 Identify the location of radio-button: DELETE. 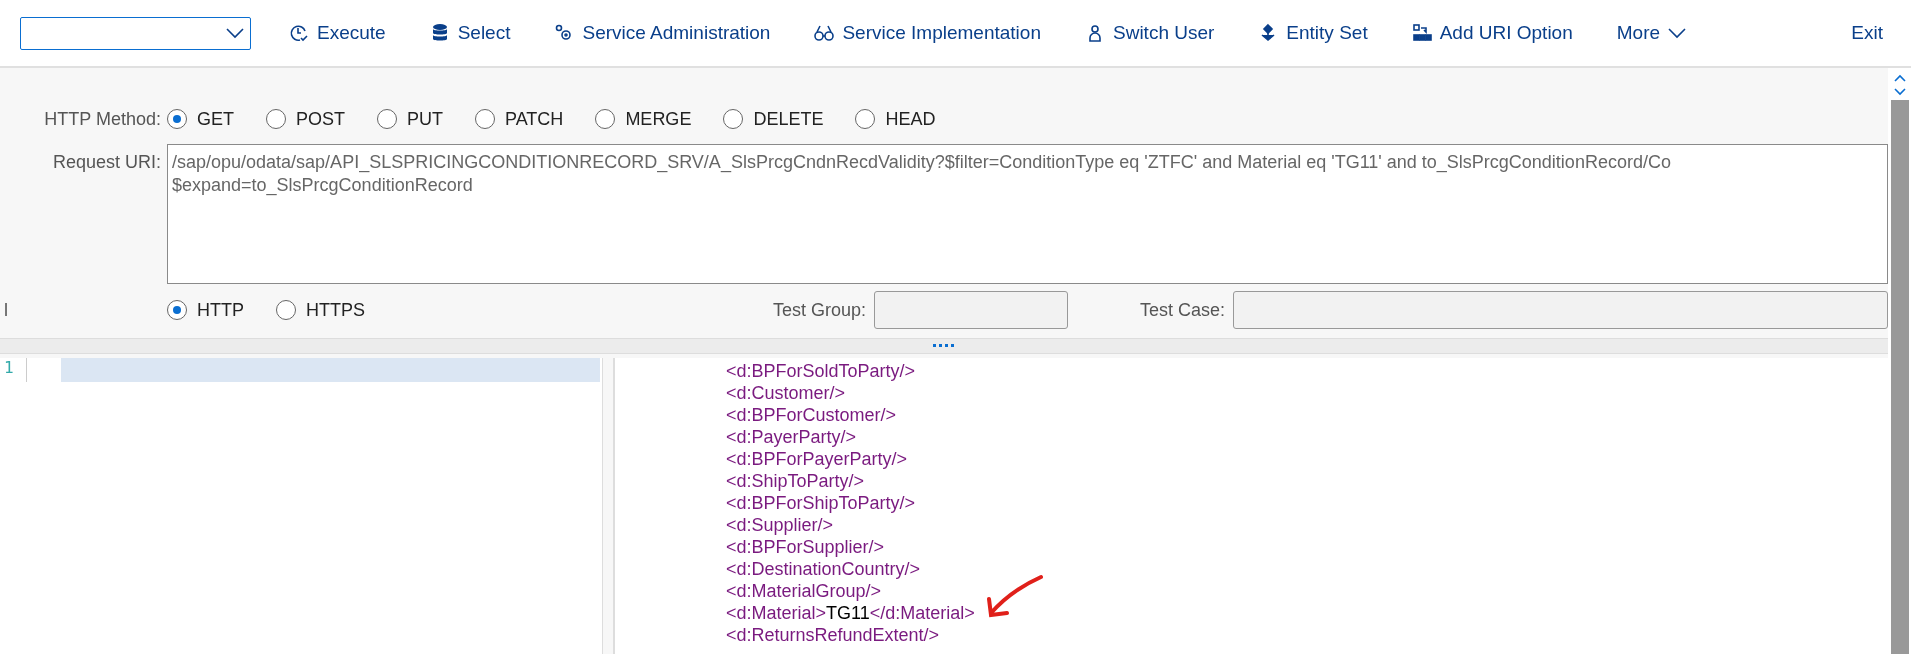
(773, 119).